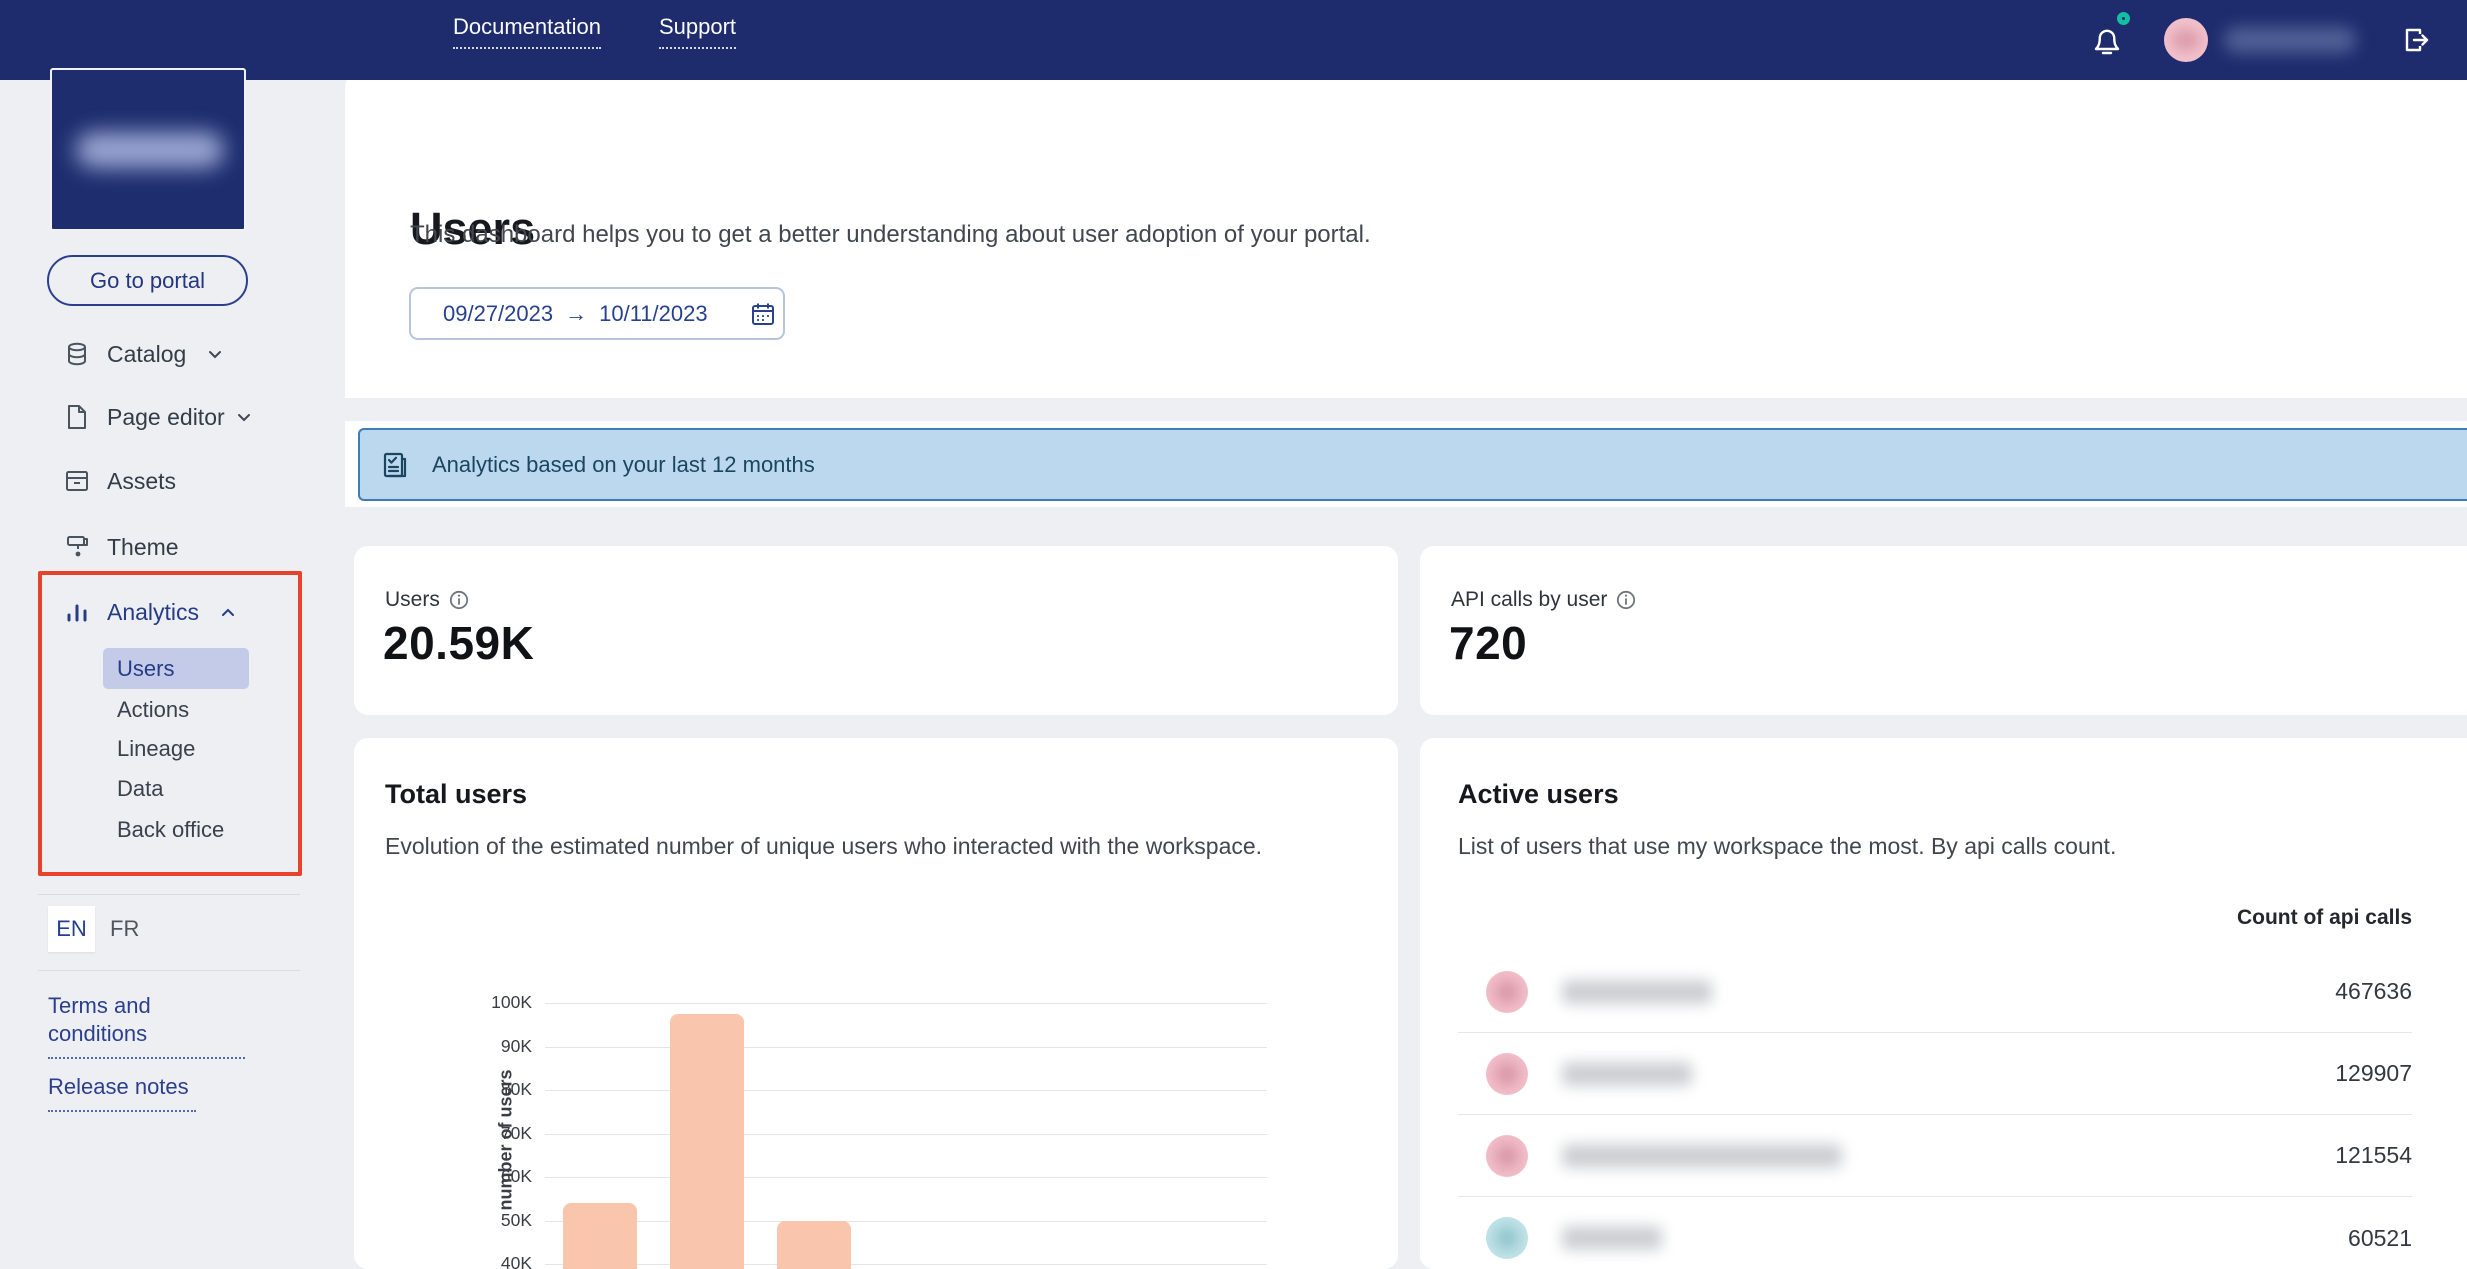  I want to click on top-navigation-bar: Documentation Support, so click(1233, 40).